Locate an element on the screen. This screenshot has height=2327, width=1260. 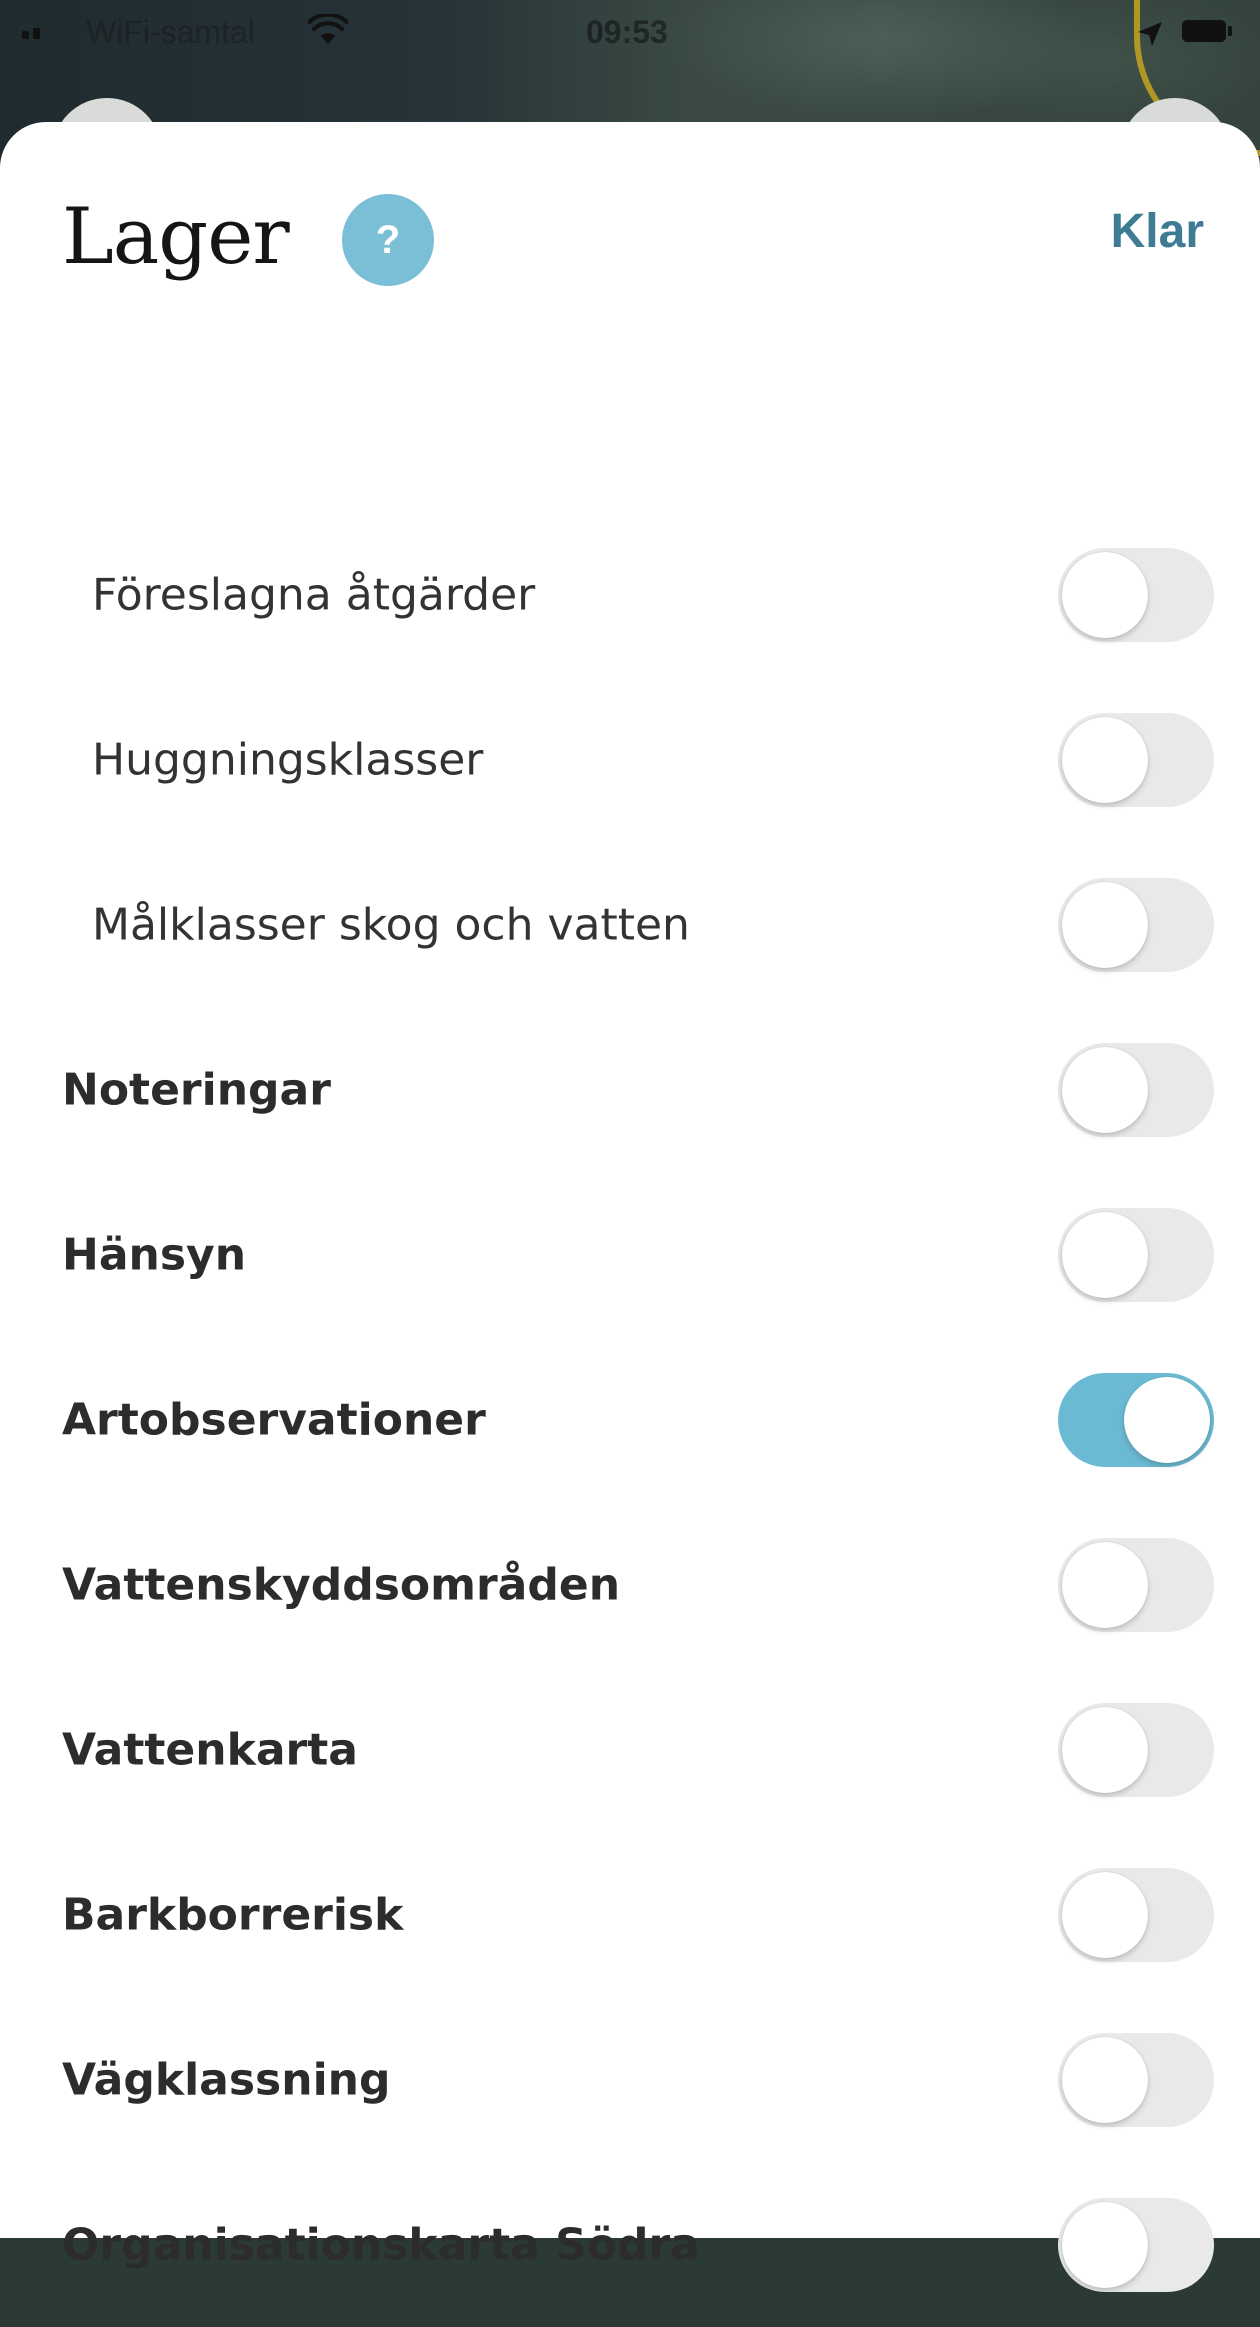
layer-row: Vattenkarta is located at coordinates (630, 1749).